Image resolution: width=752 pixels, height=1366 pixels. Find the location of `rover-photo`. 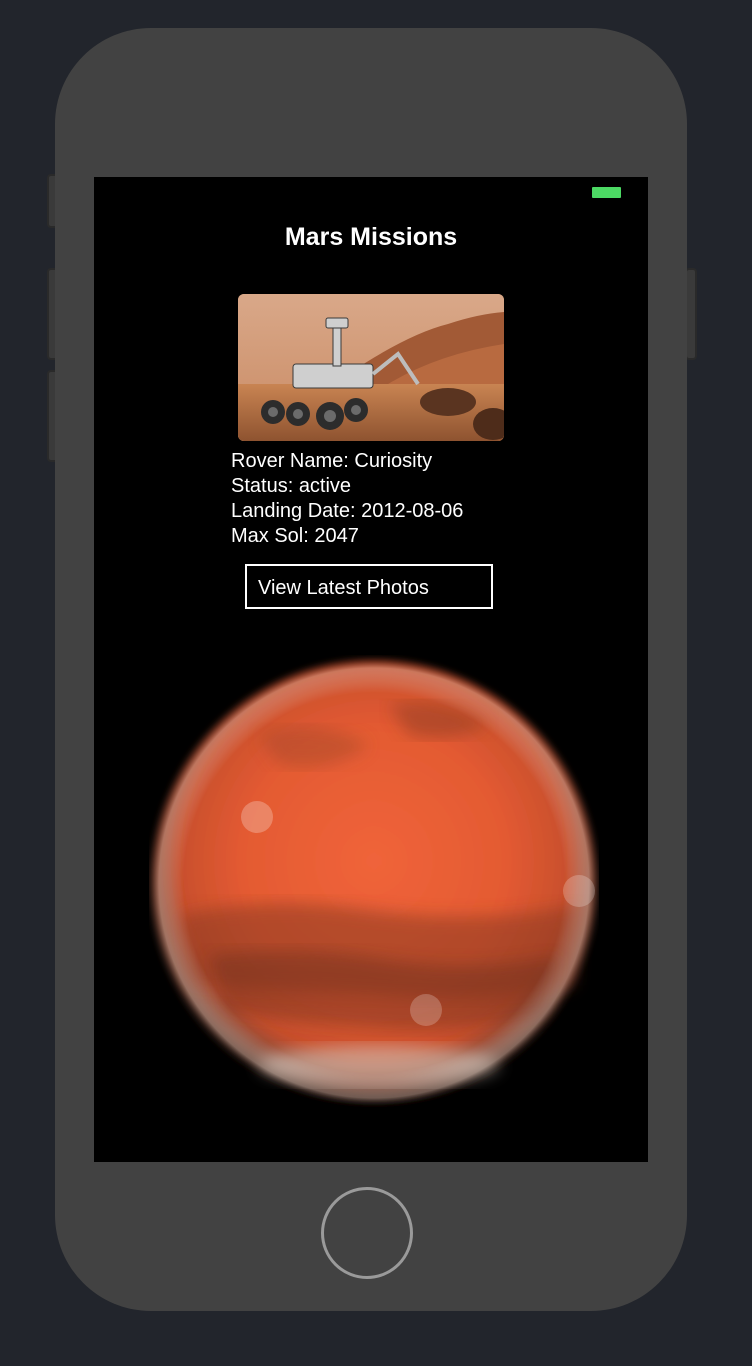

rover-photo is located at coordinates (371, 367).